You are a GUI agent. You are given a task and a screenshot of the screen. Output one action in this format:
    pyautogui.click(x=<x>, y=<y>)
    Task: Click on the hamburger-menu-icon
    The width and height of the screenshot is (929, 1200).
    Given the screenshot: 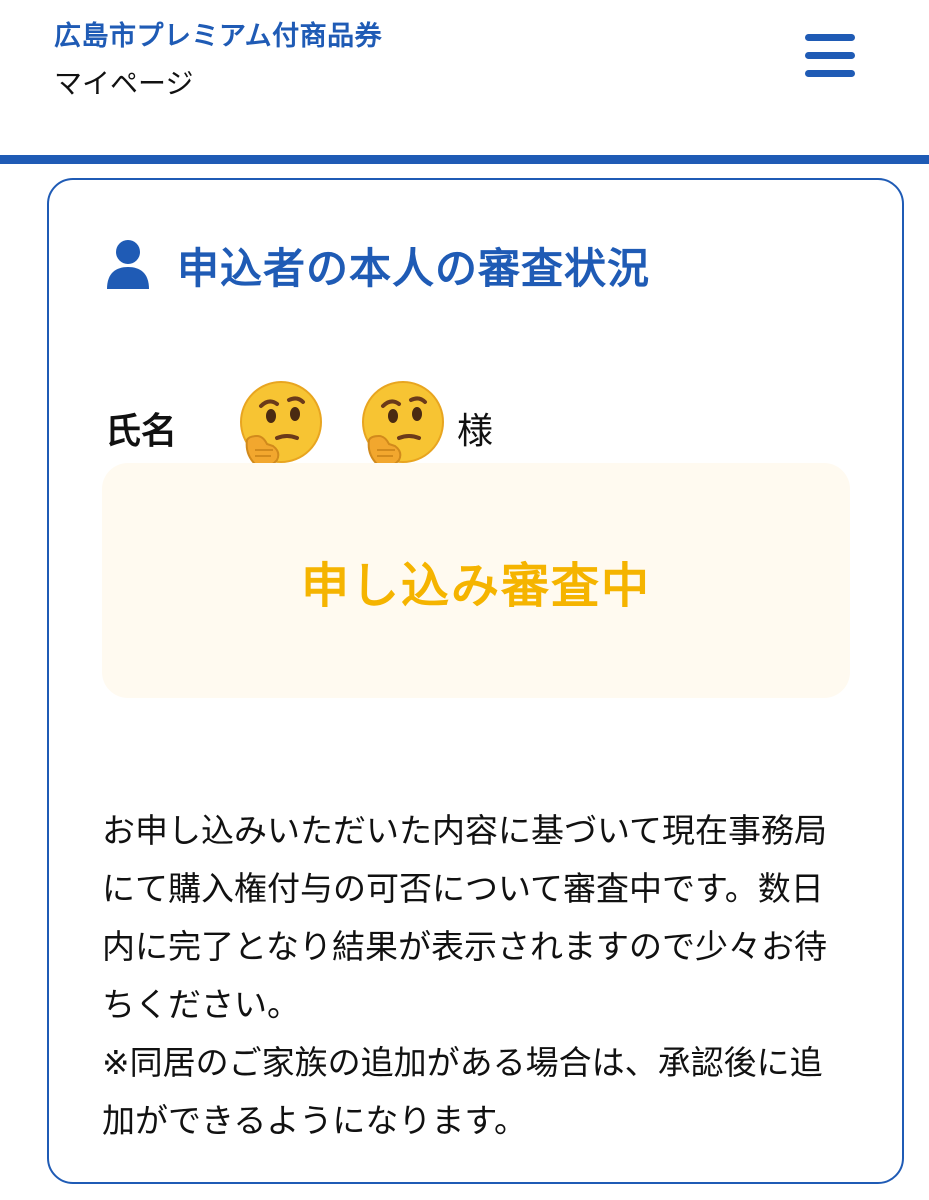 What is the action you would take?
    pyautogui.click(x=830, y=56)
    